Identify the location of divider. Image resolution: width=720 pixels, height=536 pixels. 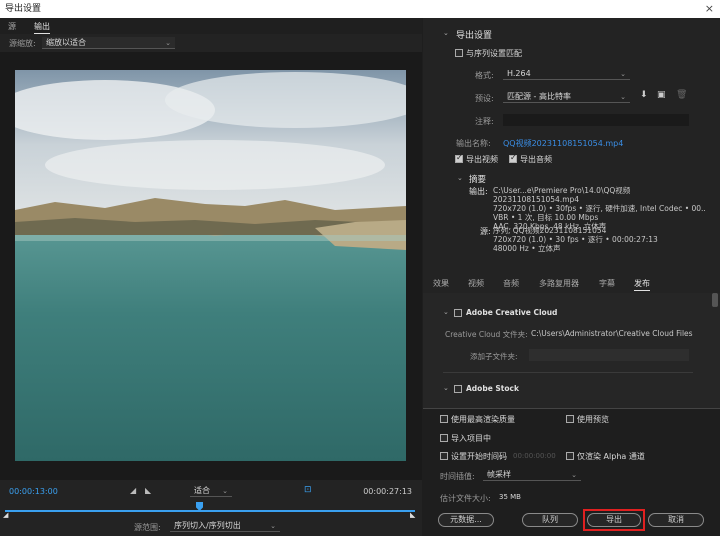
(568, 372).